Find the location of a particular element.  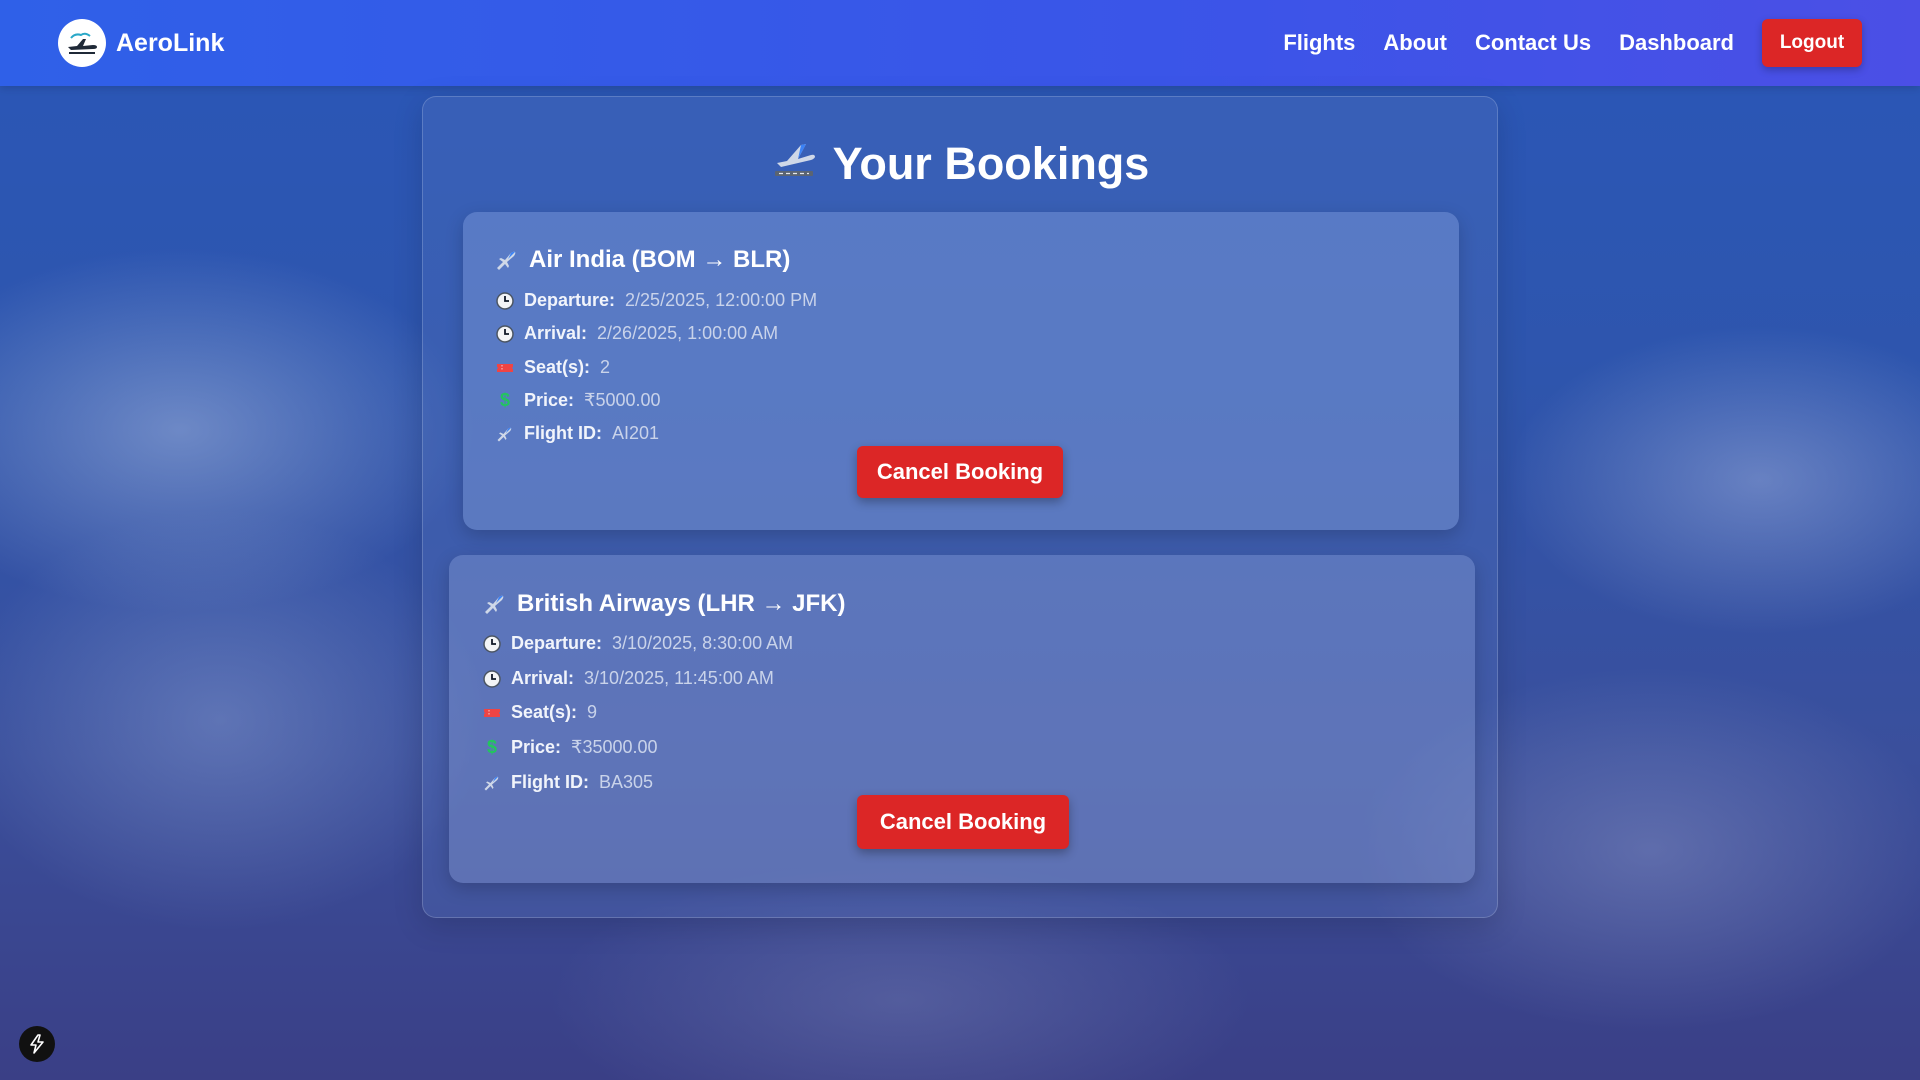

arrival-value: 3/10/2025, 11:45:00 AM is located at coordinates (679, 678).